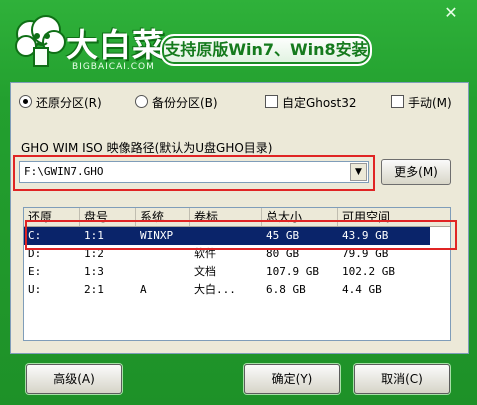  I want to click on backup-partition-radio: 备份分区(B), so click(176, 103).